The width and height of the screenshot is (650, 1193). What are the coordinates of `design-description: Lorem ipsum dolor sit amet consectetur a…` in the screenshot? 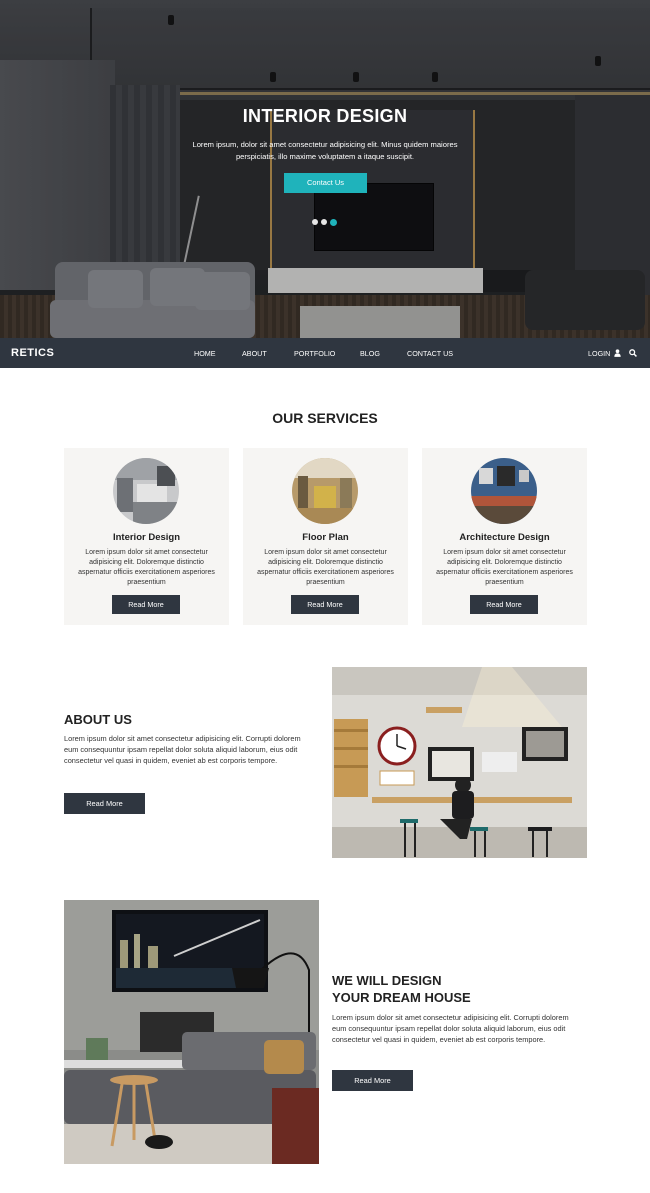 It's located at (450, 1028).